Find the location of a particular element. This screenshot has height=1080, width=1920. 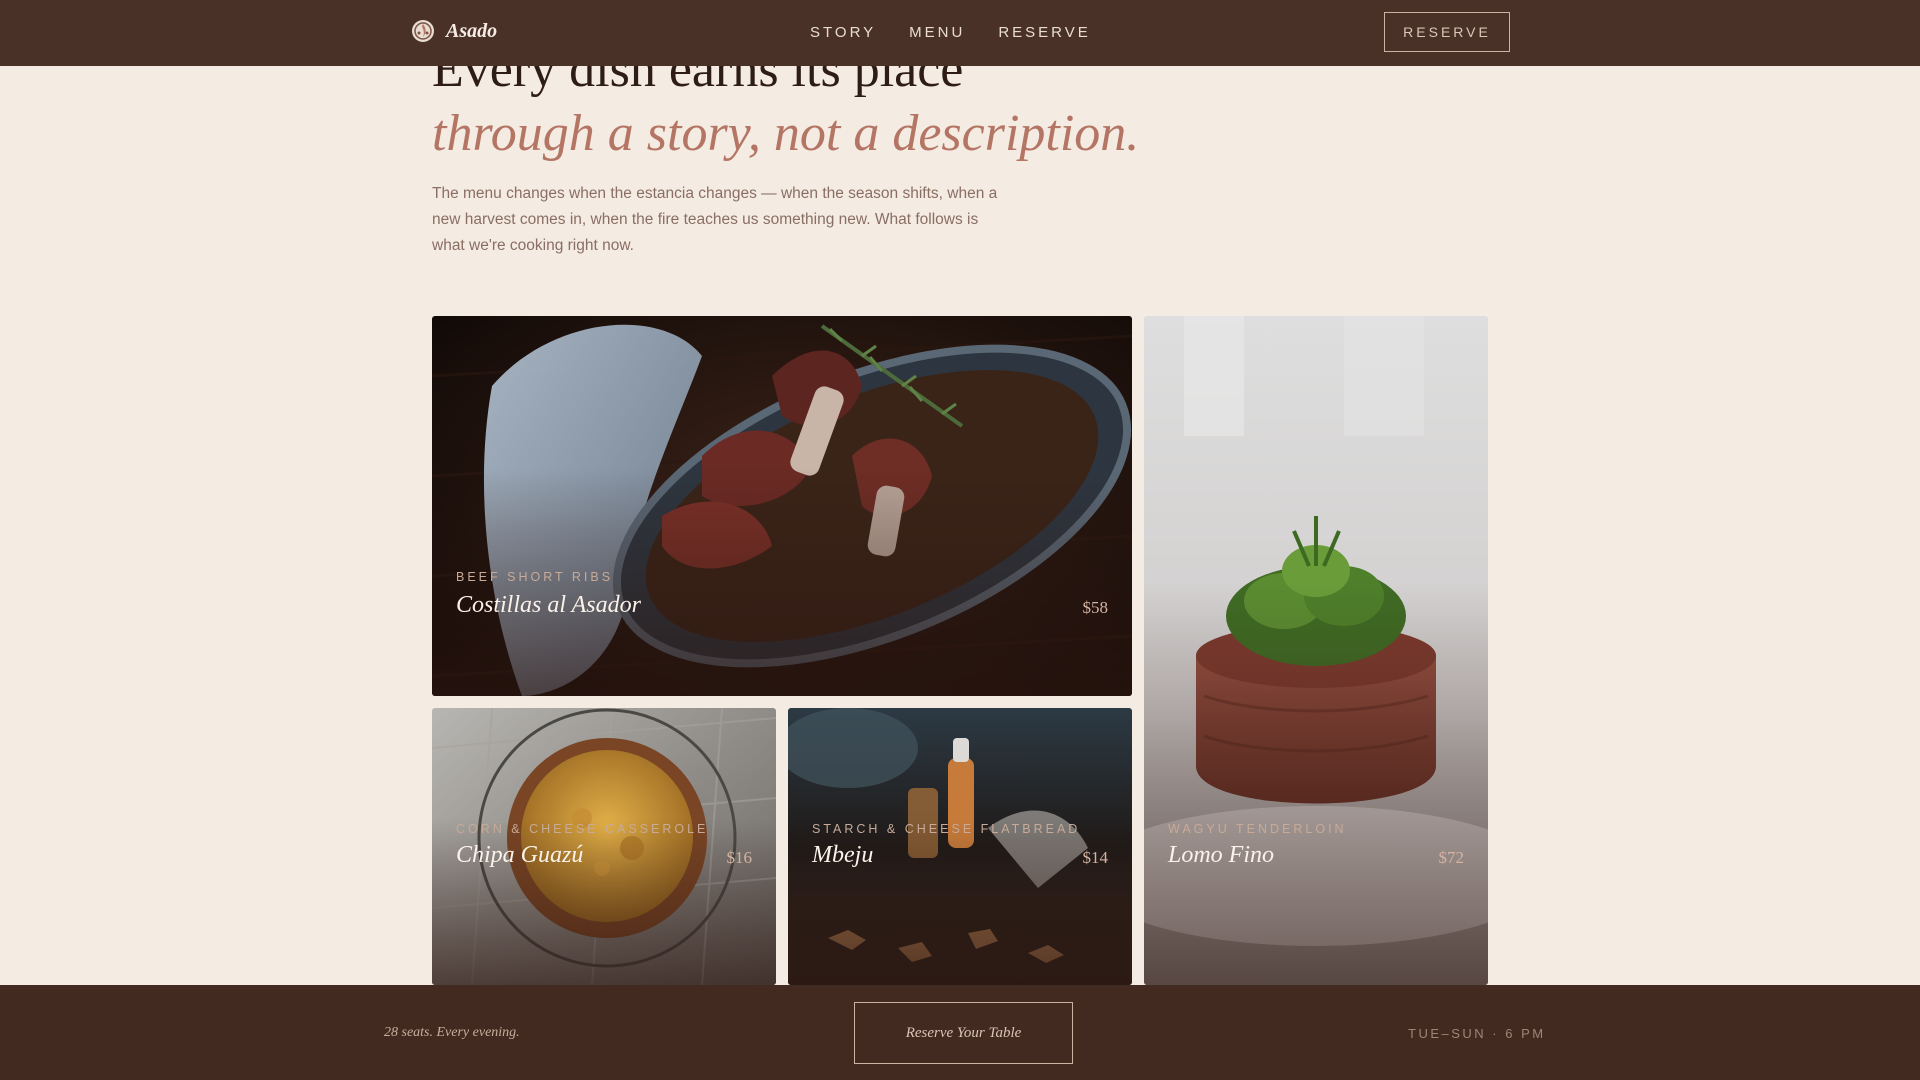

nav-link-story: STORY is located at coordinates (843, 32).